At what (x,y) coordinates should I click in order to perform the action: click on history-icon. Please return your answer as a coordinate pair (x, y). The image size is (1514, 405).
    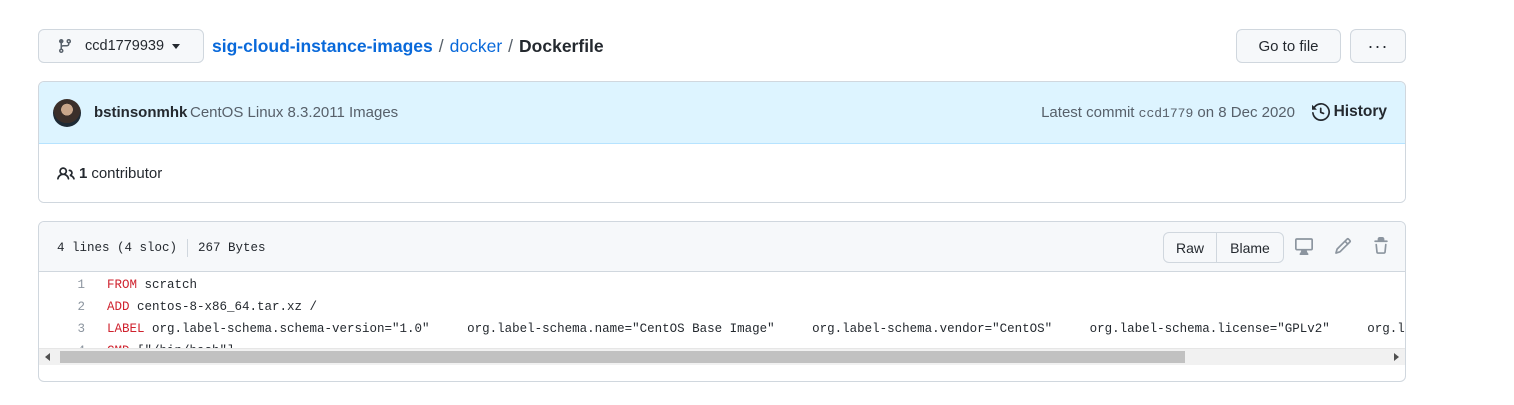
    Looking at the image, I should click on (1320, 112).